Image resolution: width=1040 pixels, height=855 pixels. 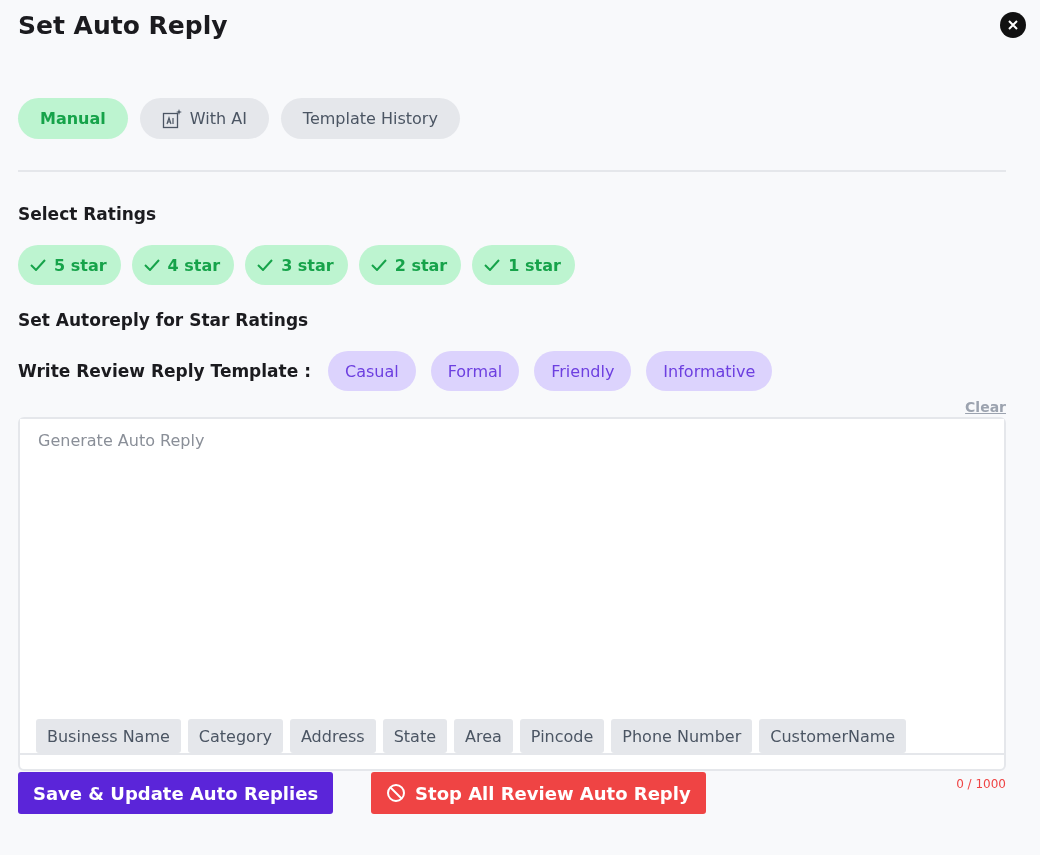 What do you see at coordinates (483, 736) in the screenshot?
I see `variable-chip: Area` at bounding box center [483, 736].